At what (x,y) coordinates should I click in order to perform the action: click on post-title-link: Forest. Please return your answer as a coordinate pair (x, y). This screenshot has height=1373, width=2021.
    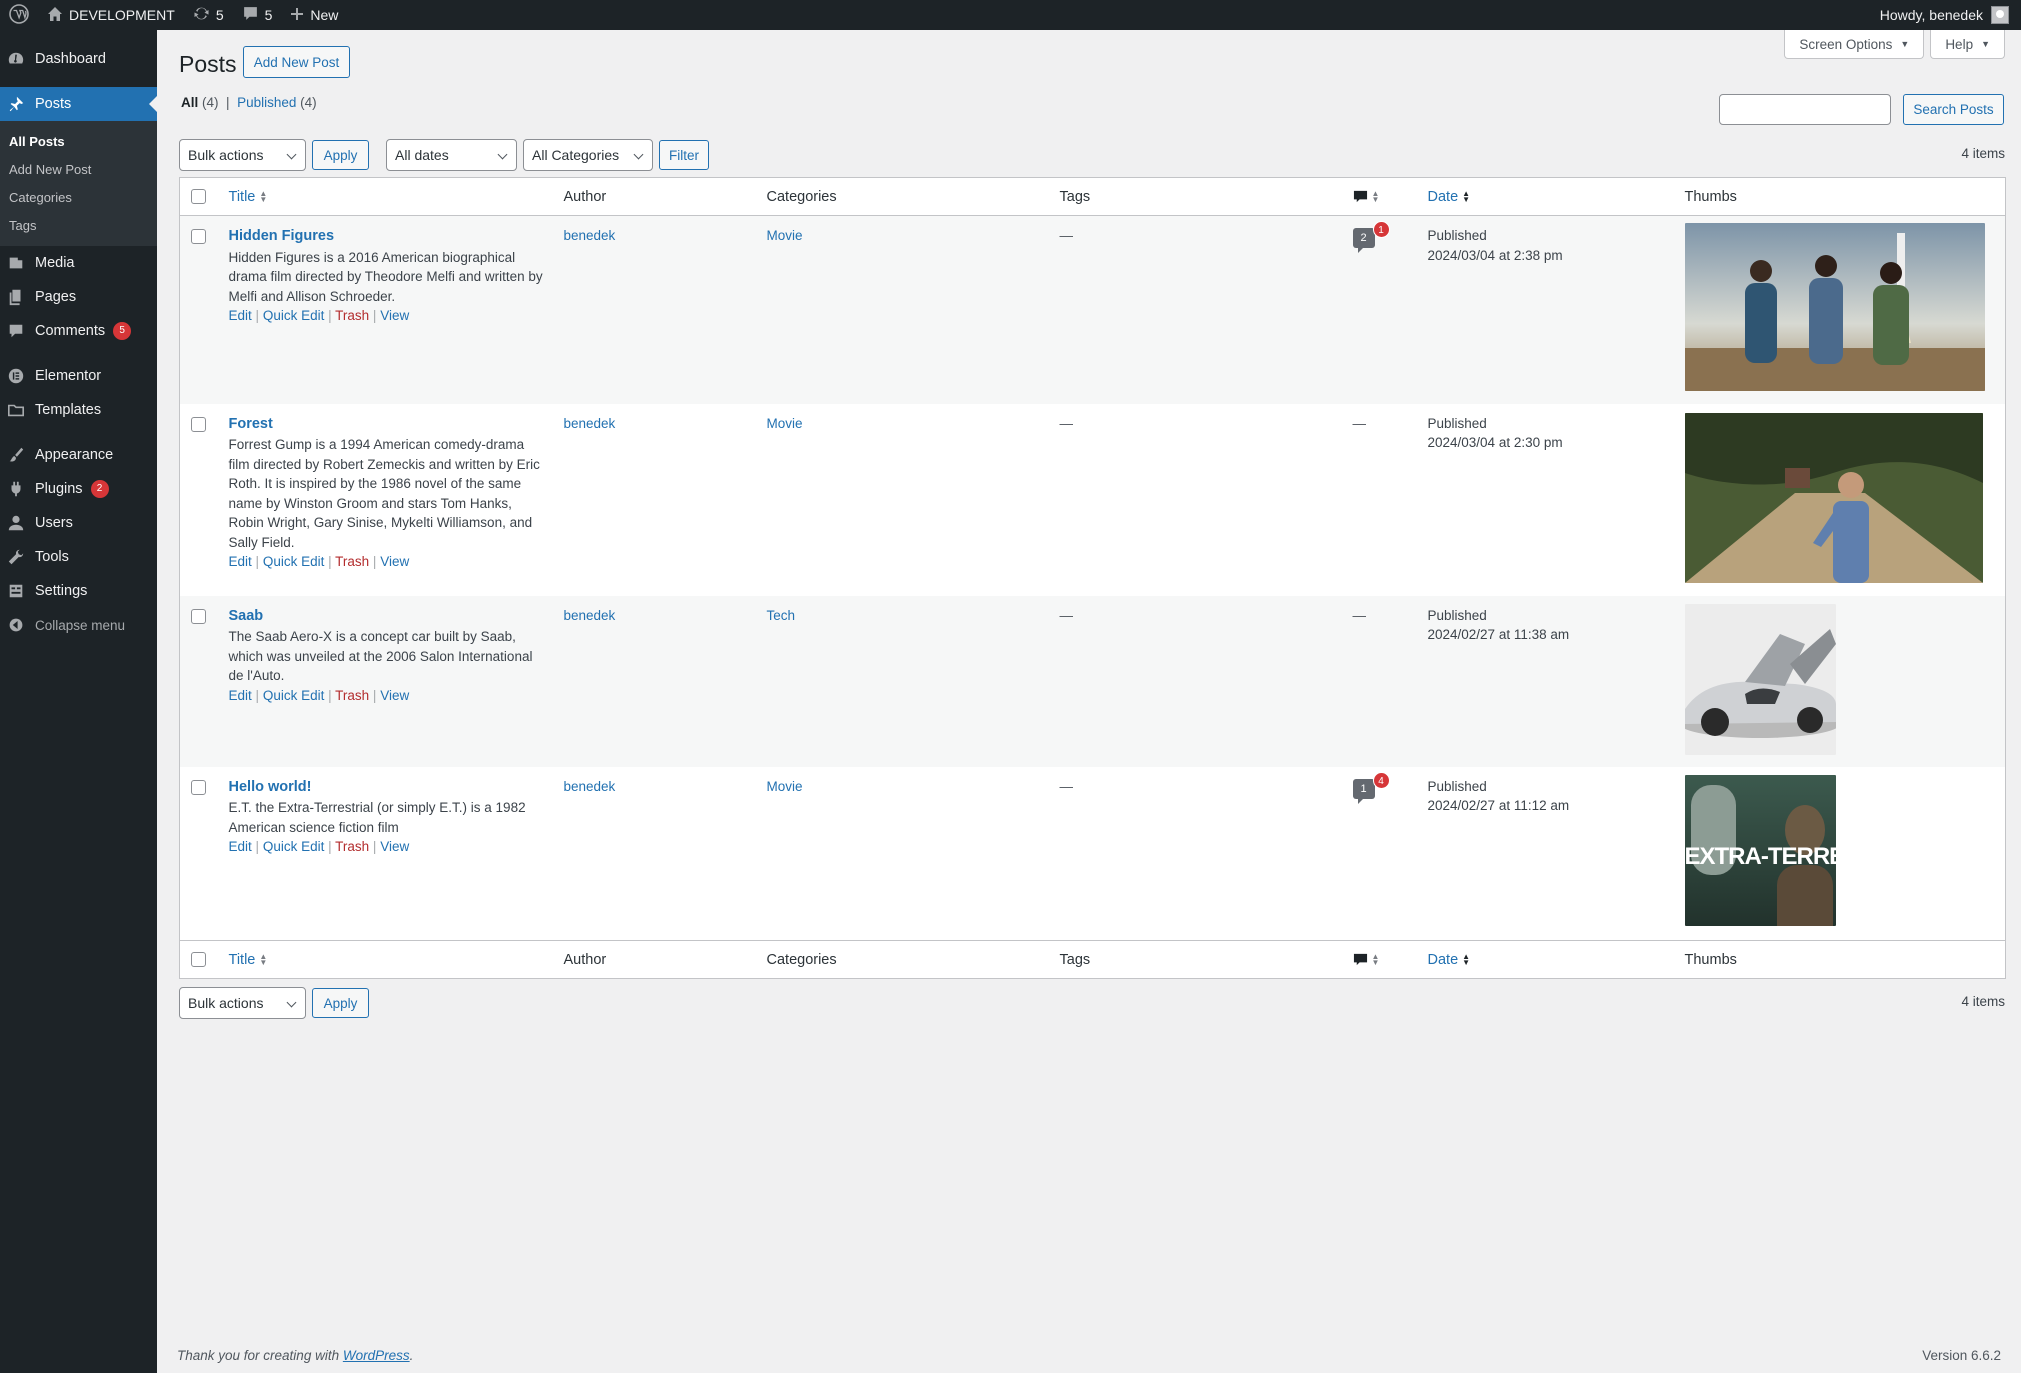
    Looking at the image, I should click on (251, 424).